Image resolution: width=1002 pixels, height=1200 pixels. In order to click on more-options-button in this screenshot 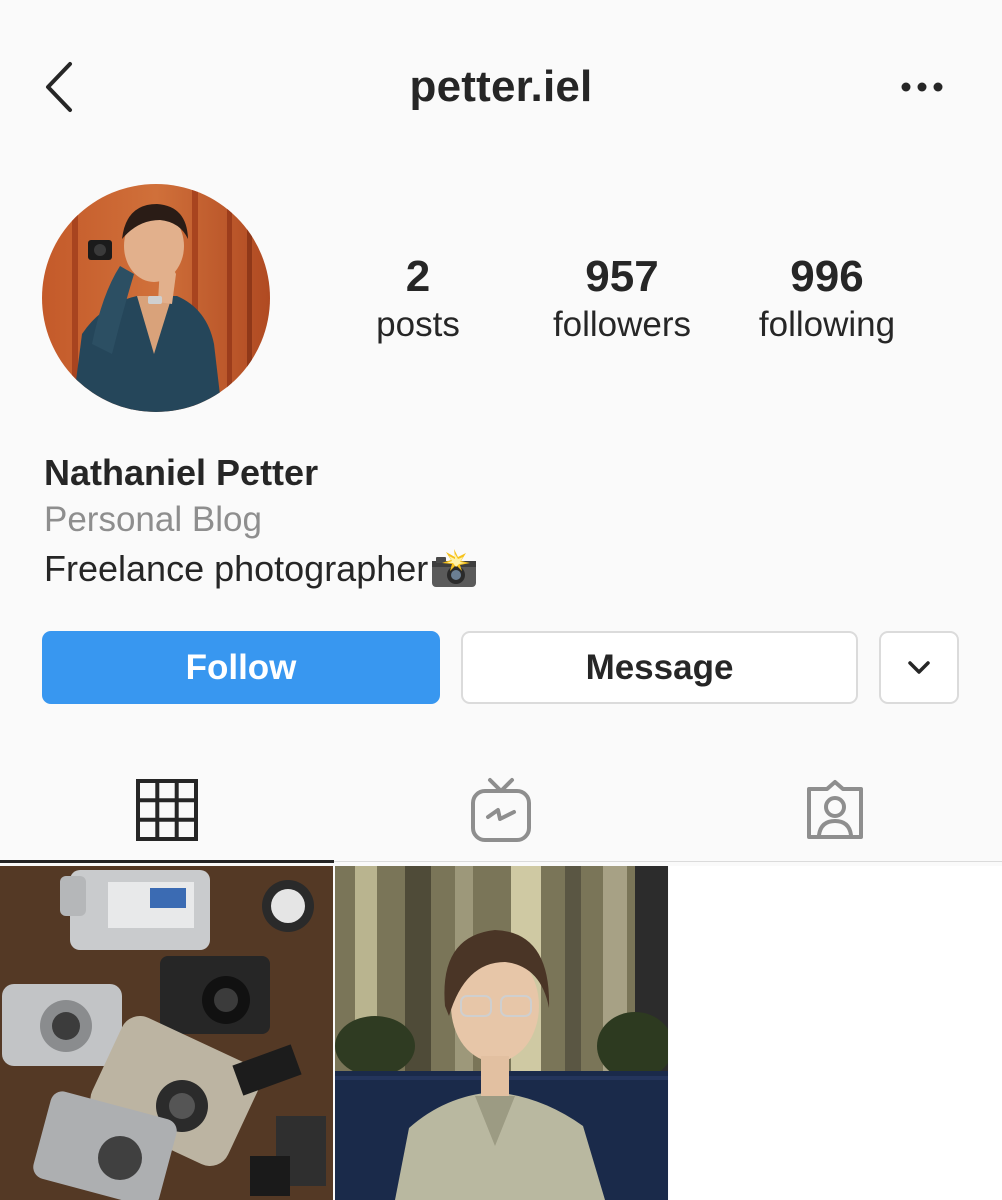, I will do `click(926, 87)`.